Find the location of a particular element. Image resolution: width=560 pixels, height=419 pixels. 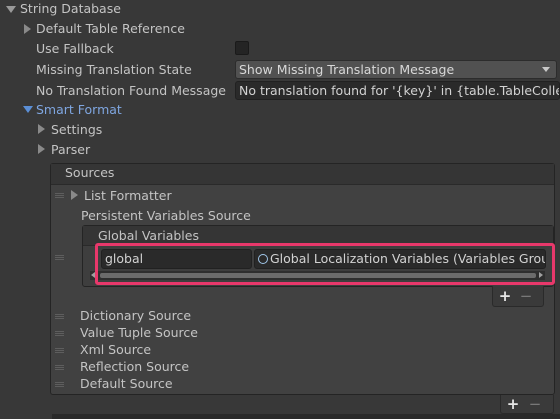

source-item: Value Tuple Source is located at coordinates (139, 332).